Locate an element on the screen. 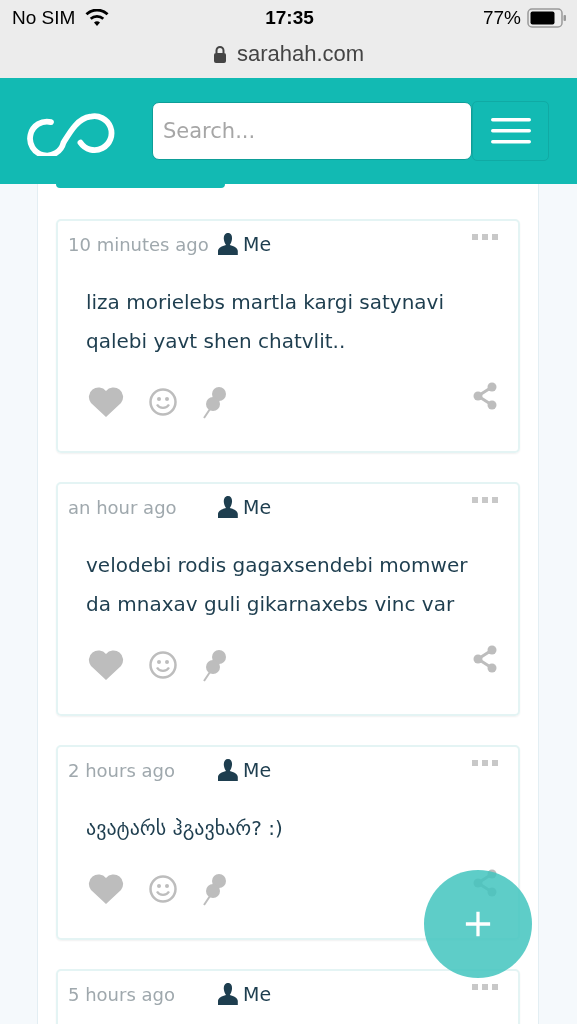  battery-percent: 77% is located at coordinates (501, 18).